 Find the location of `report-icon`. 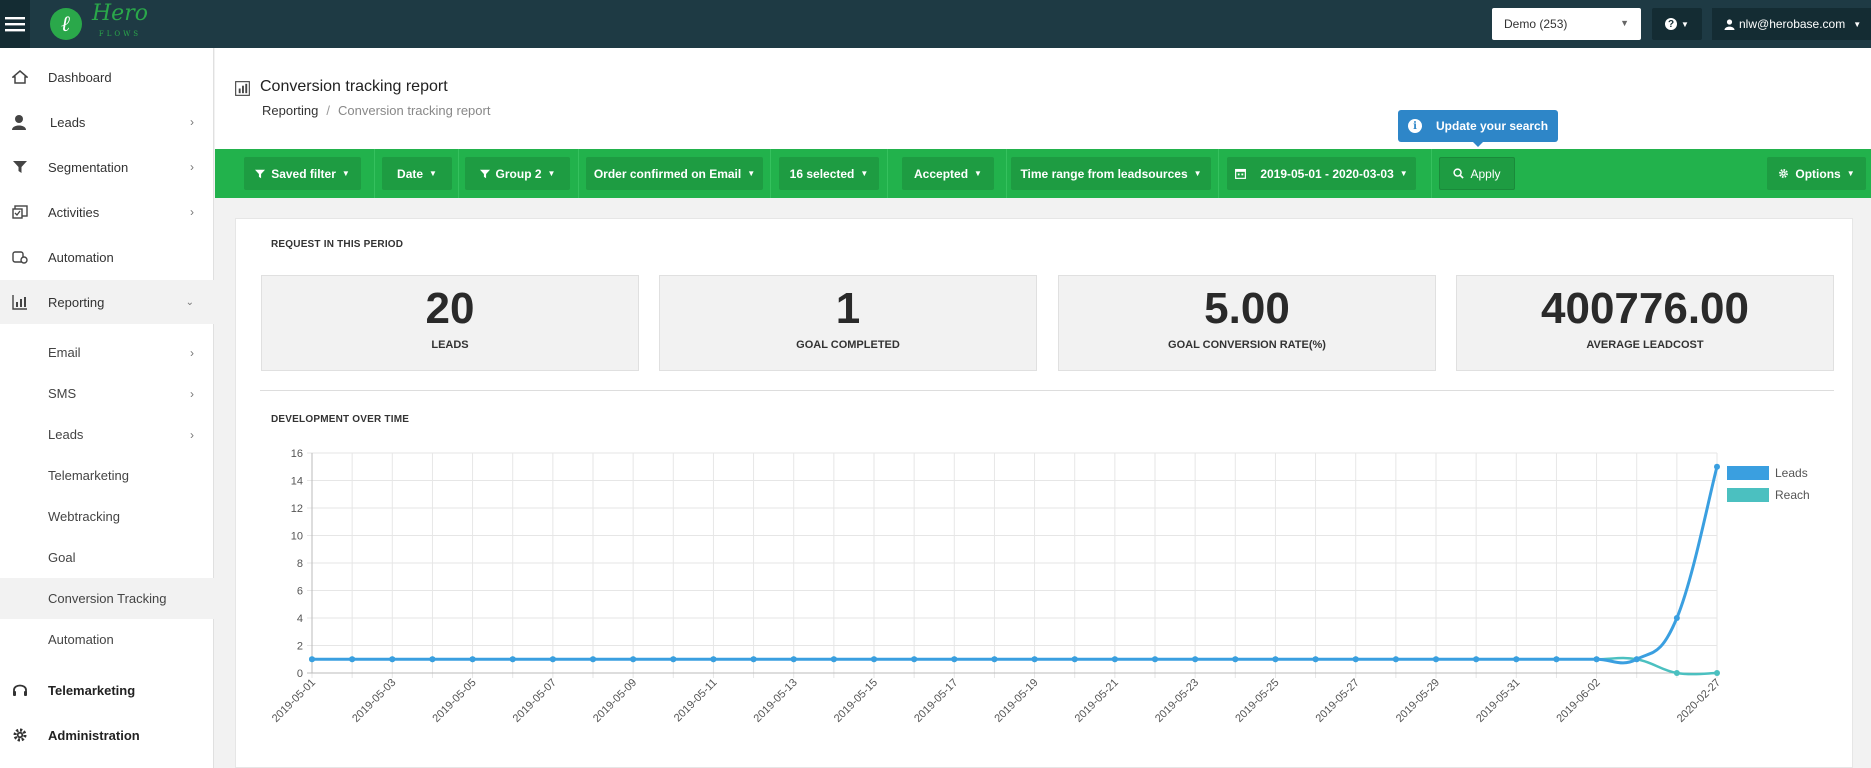

report-icon is located at coordinates (242, 88).